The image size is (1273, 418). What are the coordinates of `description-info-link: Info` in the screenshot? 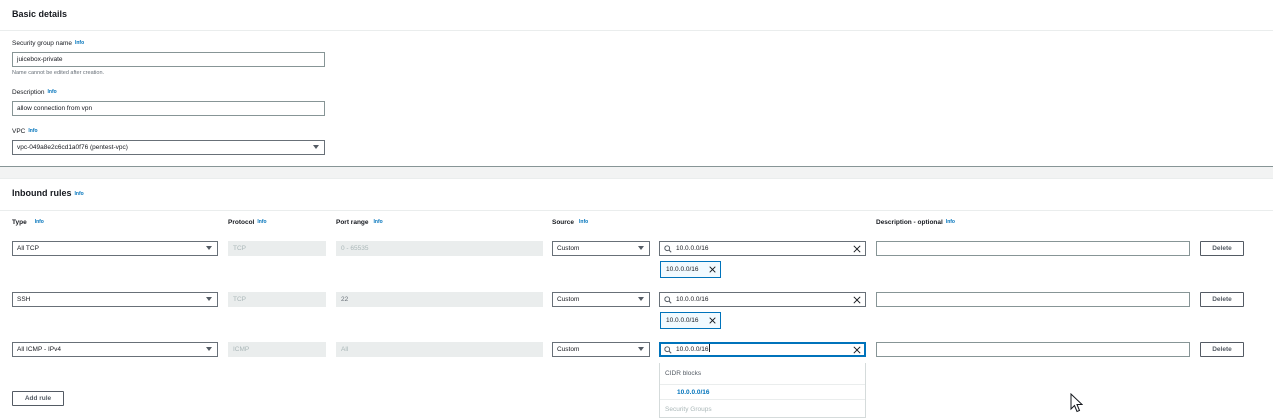 It's located at (52, 92).